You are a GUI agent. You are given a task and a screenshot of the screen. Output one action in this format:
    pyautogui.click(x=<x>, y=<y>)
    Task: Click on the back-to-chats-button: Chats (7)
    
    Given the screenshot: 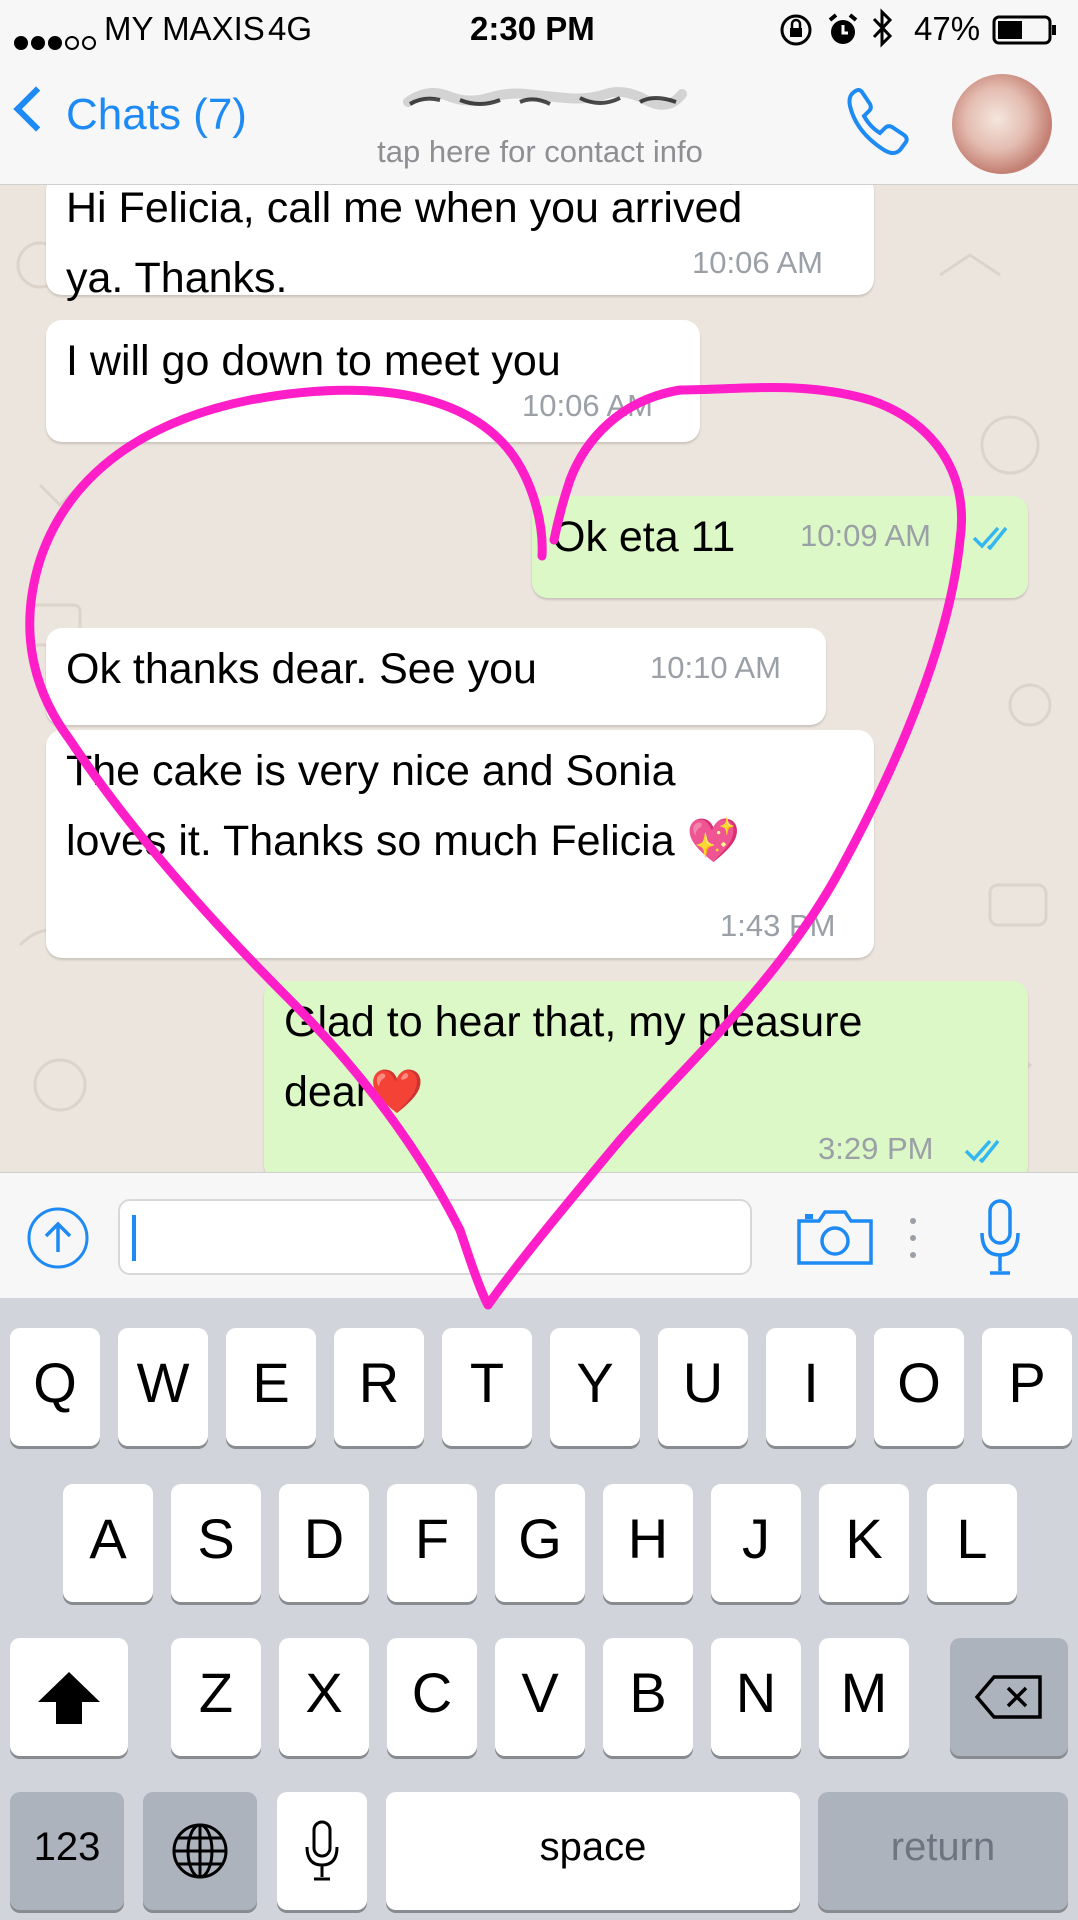 What is the action you would take?
    pyautogui.click(x=130, y=113)
    